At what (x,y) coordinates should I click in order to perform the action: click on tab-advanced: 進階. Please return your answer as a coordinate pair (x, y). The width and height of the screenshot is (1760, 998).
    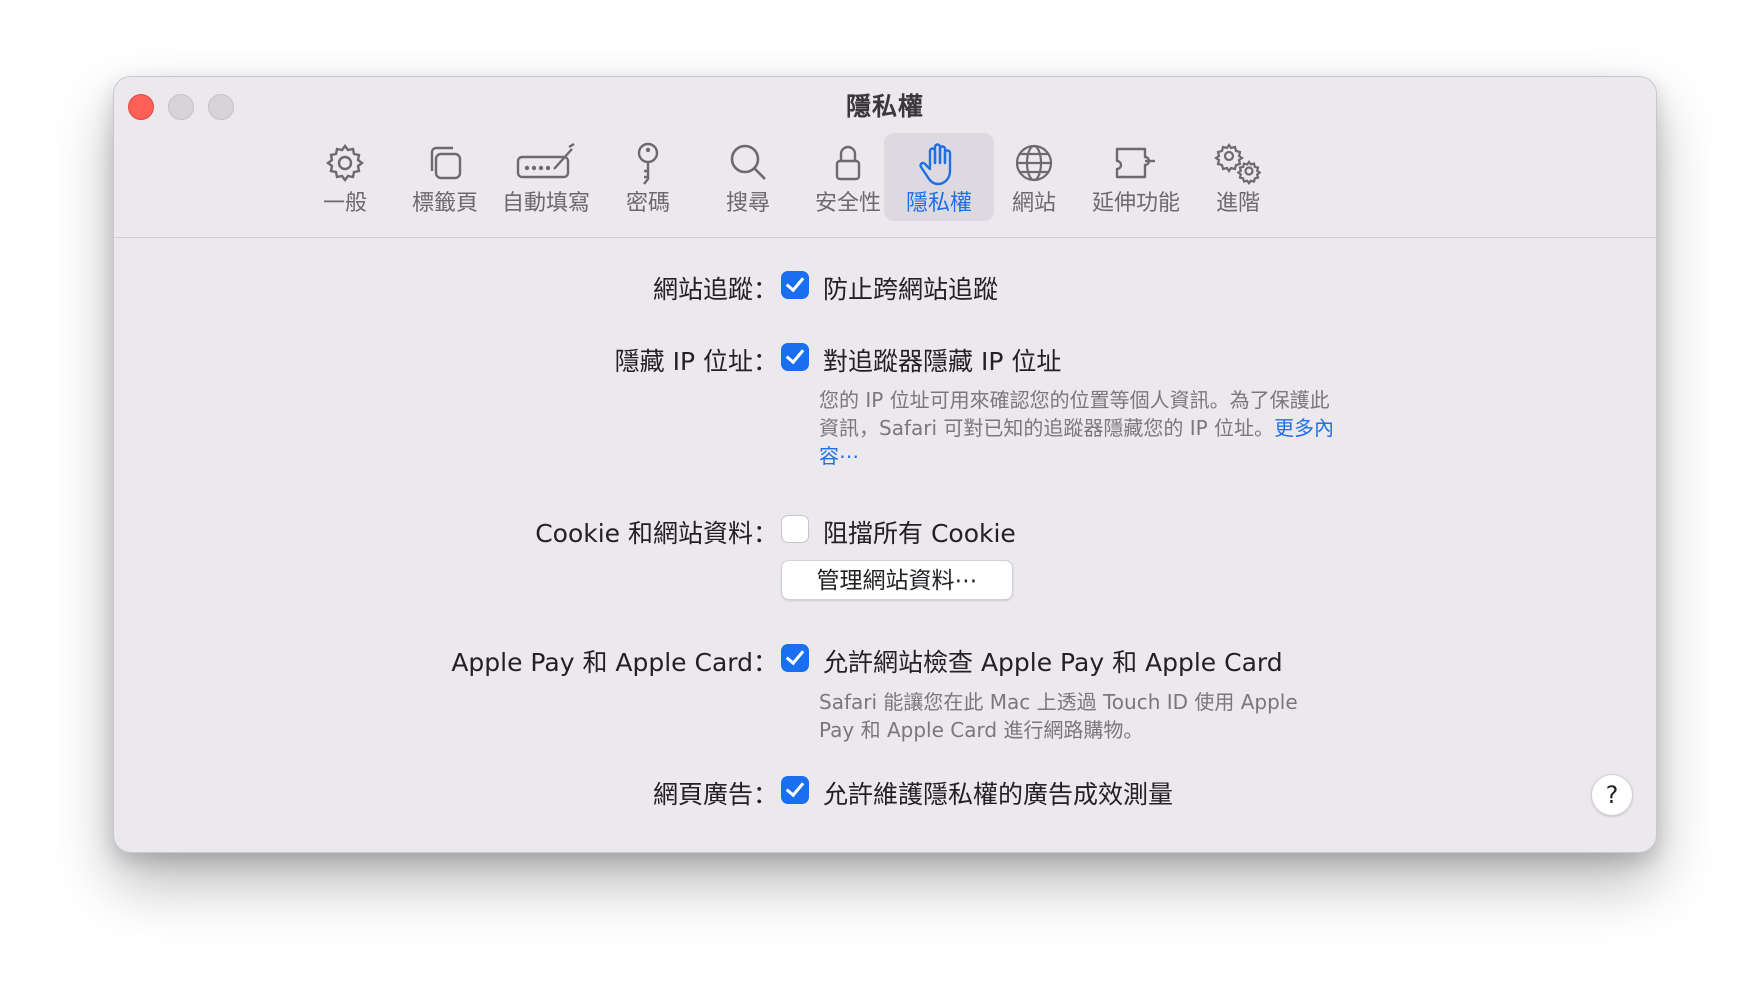
    Looking at the image, I should click on (1238, 177).